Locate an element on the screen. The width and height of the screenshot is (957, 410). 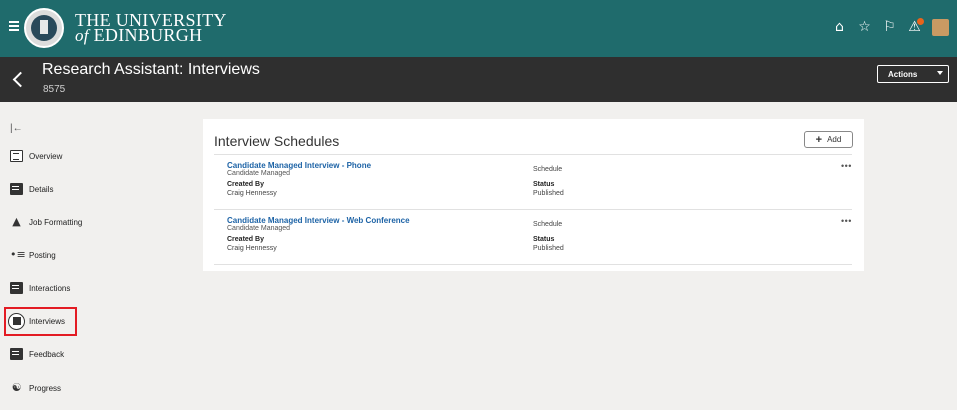
schedule-title-link: Candidate Managed Interview - Phone is located at coordinates (299, 165).